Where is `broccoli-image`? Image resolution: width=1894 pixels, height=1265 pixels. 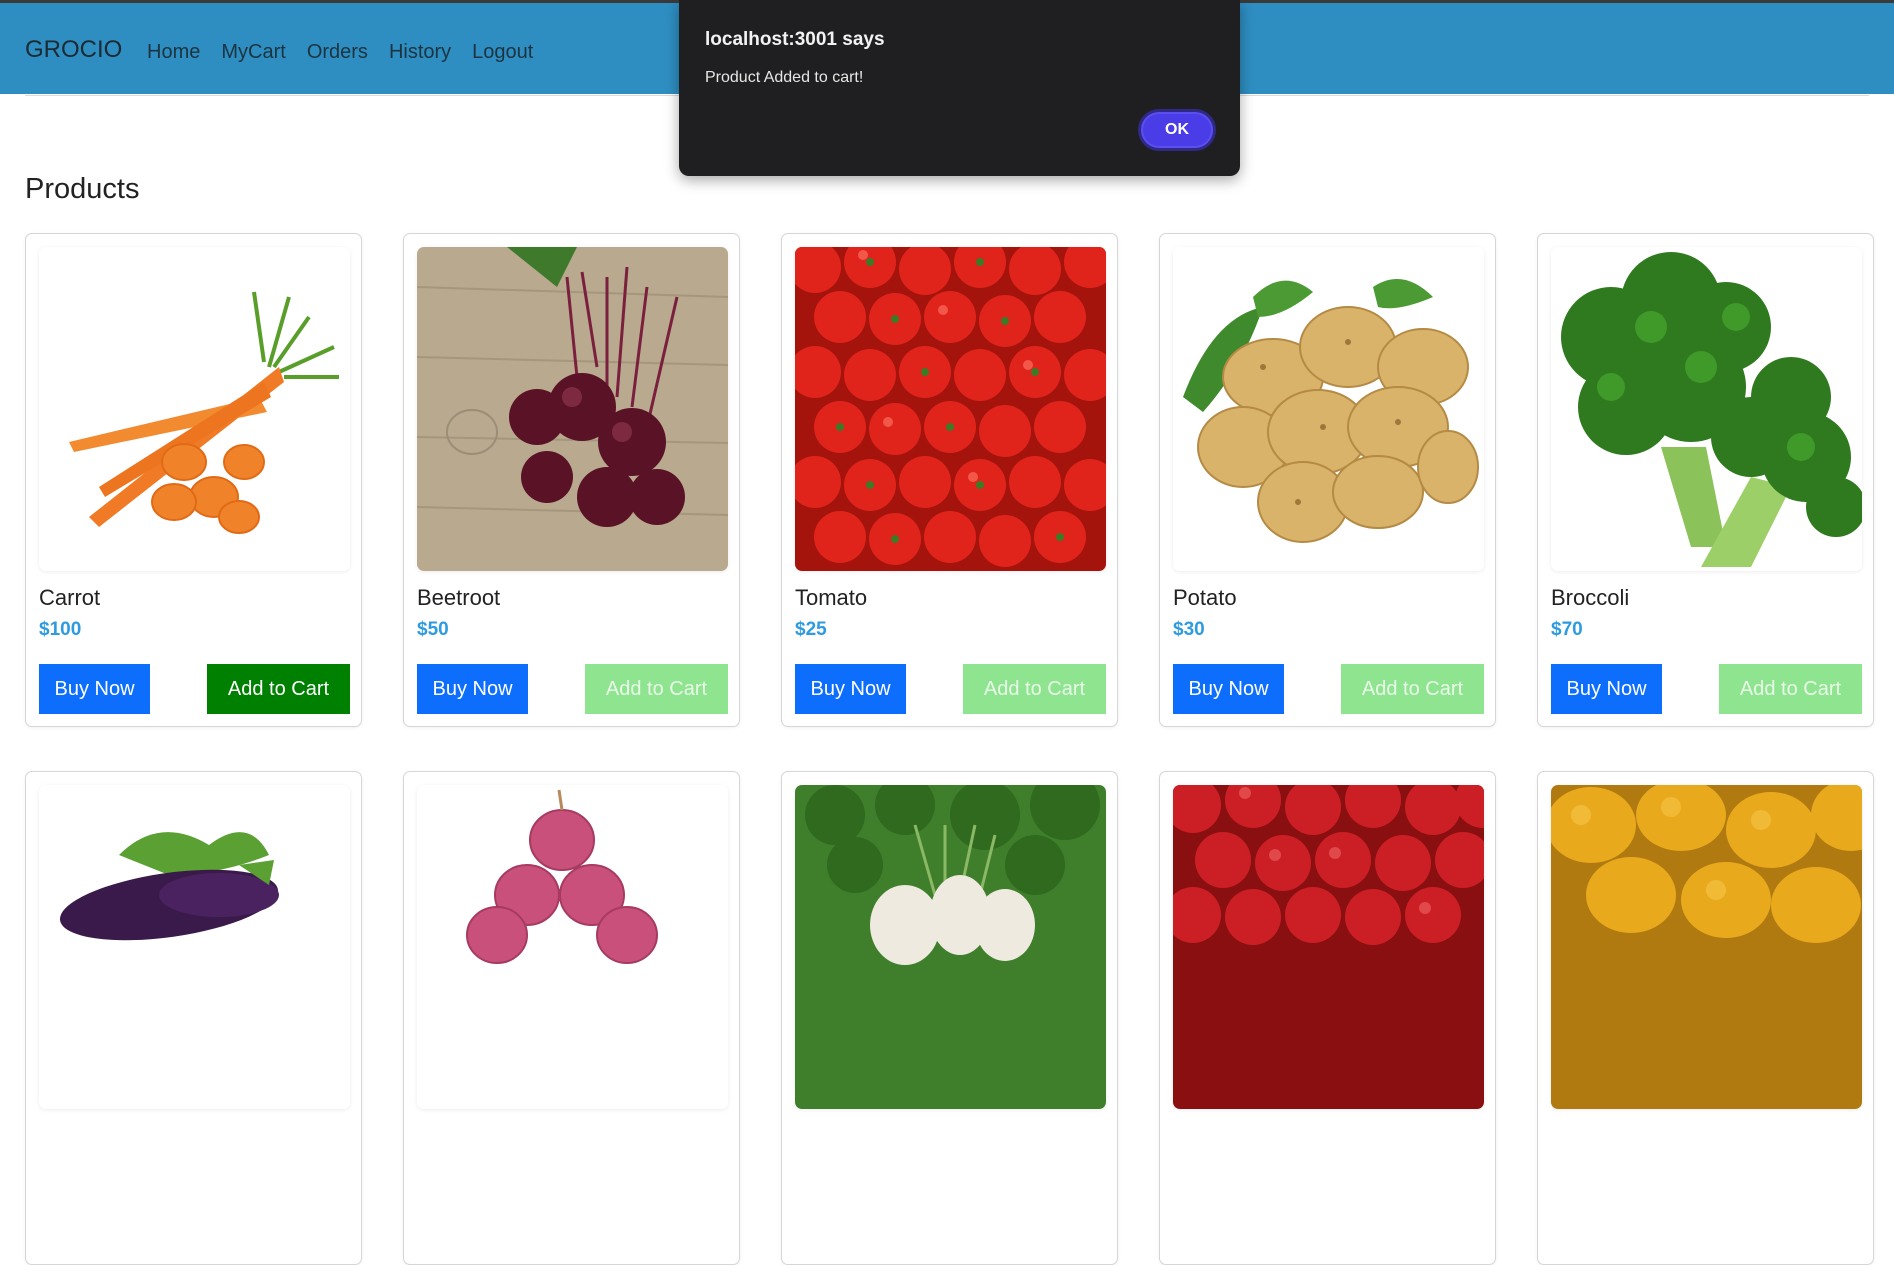 broccoli-image is located at coordinates (1706, 409).